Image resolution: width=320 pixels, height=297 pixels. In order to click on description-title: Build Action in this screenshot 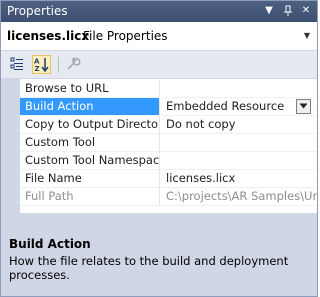, I will do `click(50, 244)`.